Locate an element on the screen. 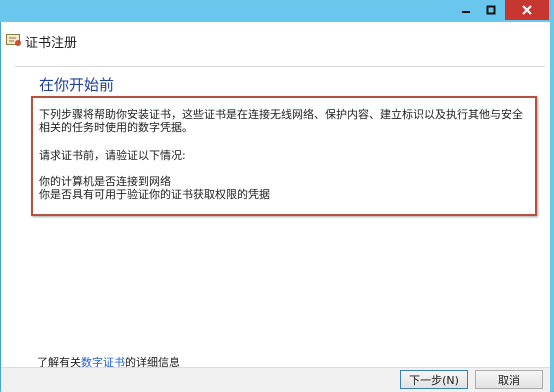  cancel-button: 取消 is located at coordinates (509, 379).